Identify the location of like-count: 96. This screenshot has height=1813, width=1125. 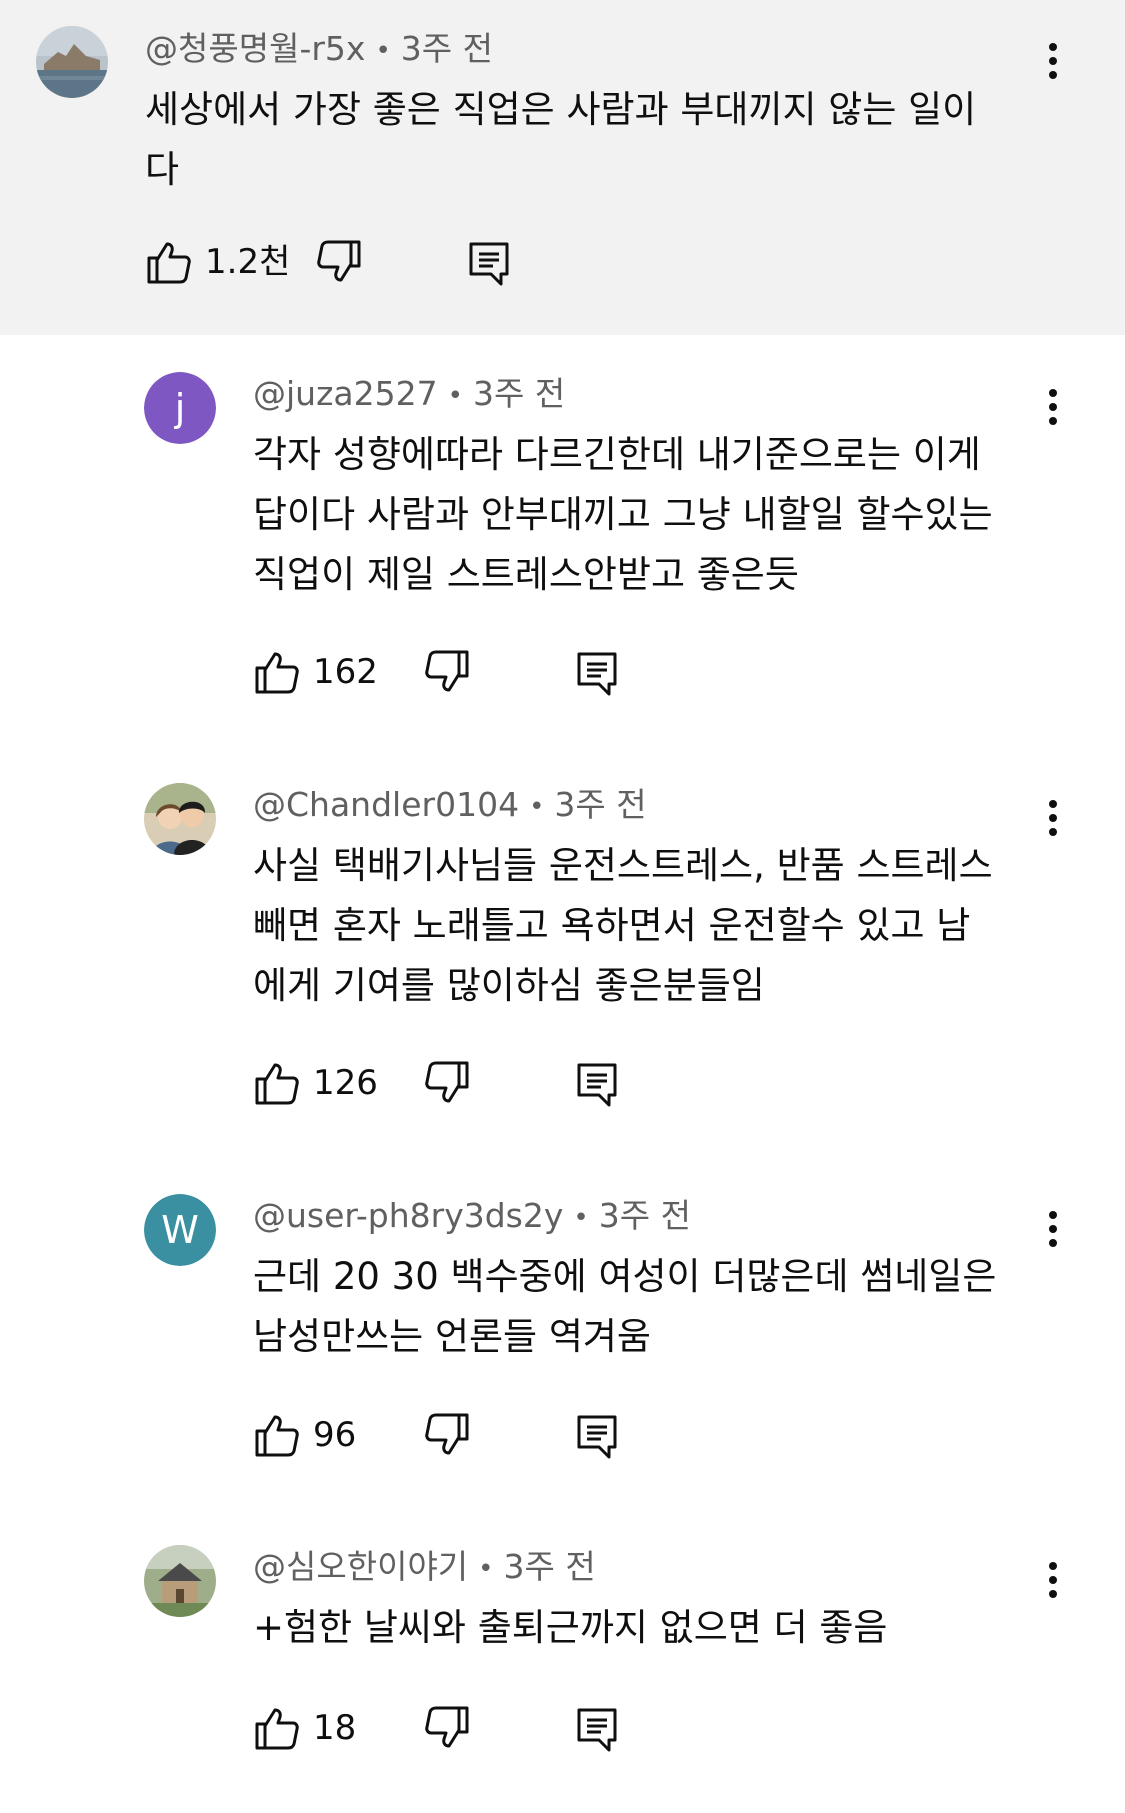
(335, 1435).